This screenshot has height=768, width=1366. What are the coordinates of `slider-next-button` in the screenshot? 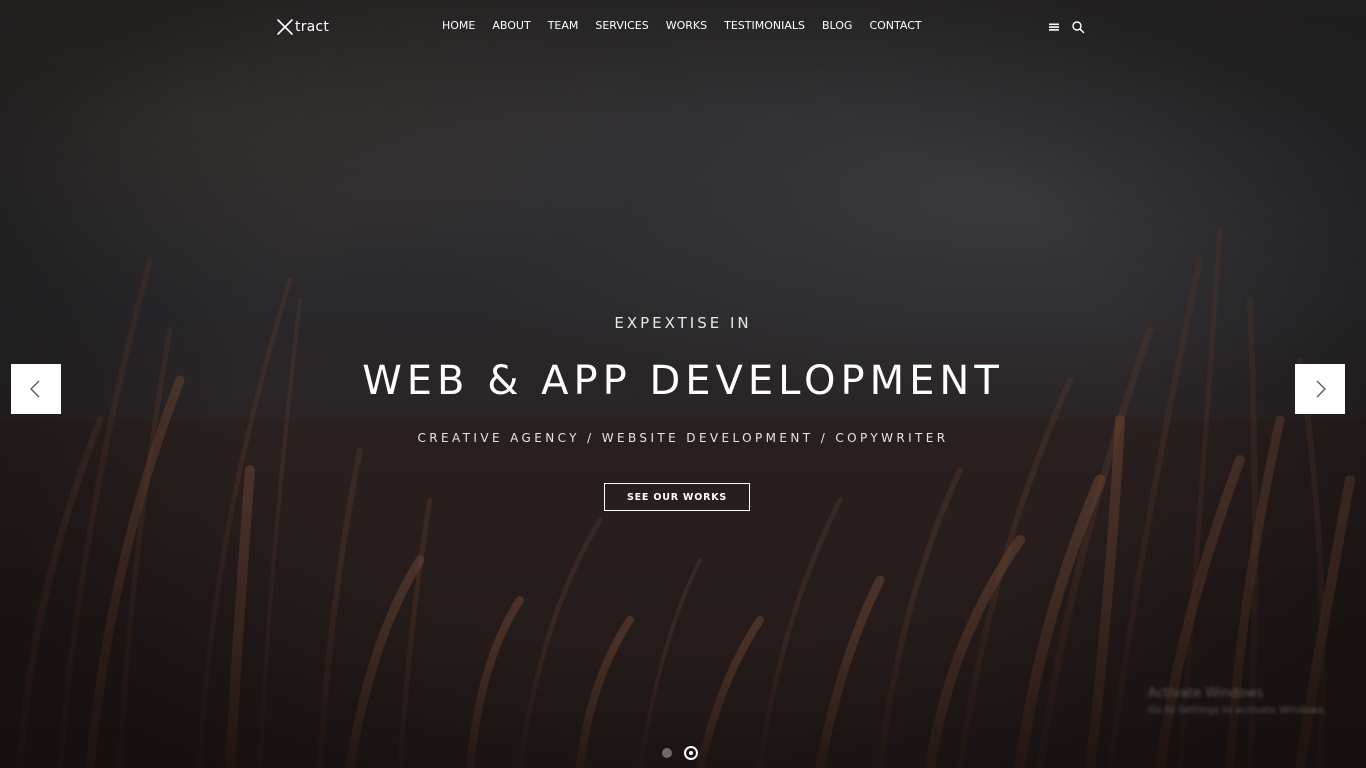 It's located at (1320, 389).